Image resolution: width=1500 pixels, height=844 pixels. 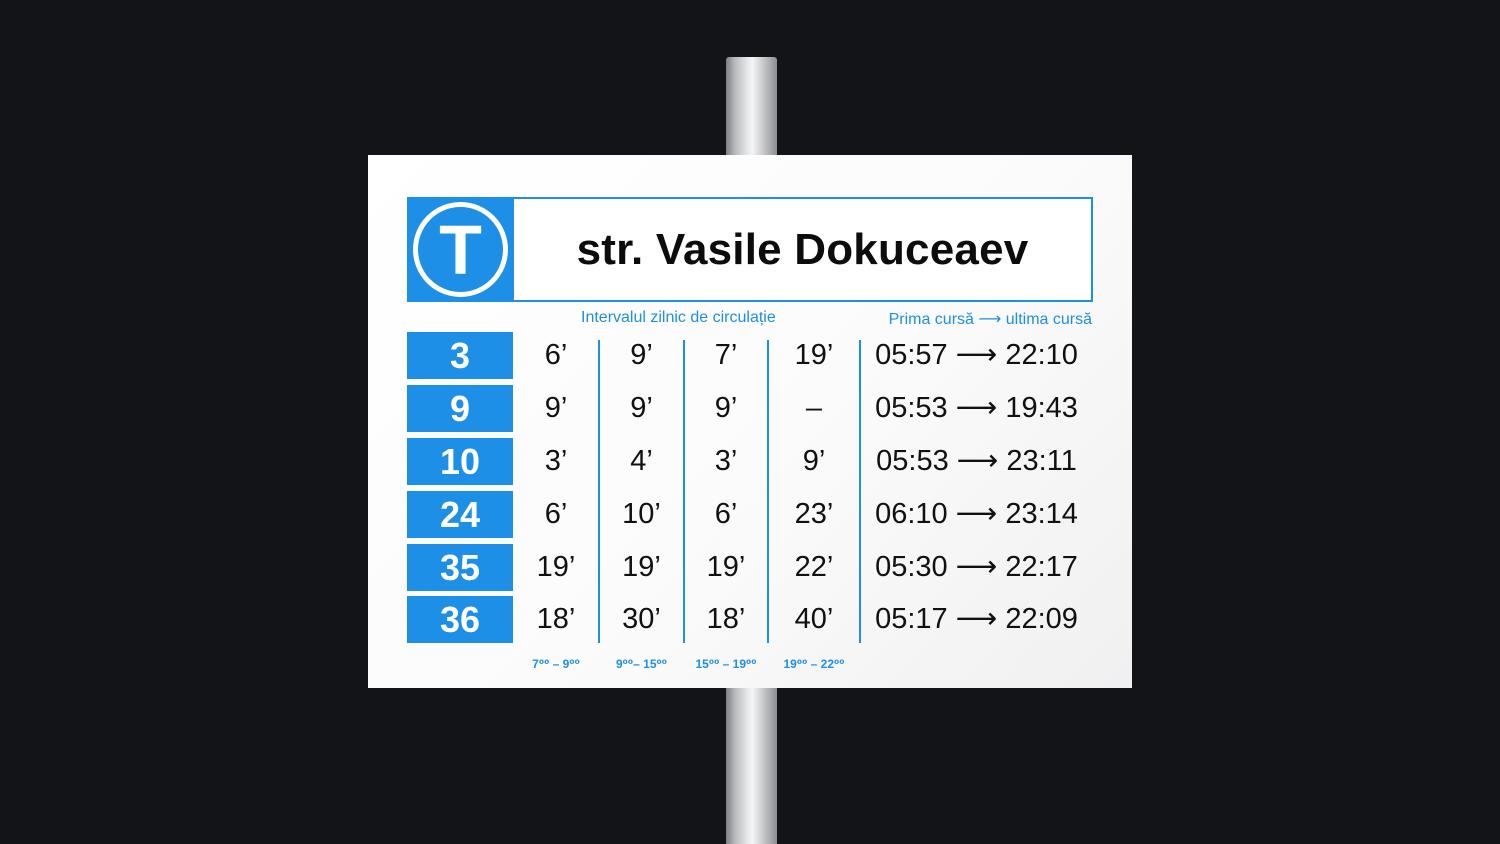 What do you see at coordinates (990, 319) in the screenshot?
I see `first-last-caption: Prima cursă ⟶ ultima cursă` at bounding box center [990, 319].